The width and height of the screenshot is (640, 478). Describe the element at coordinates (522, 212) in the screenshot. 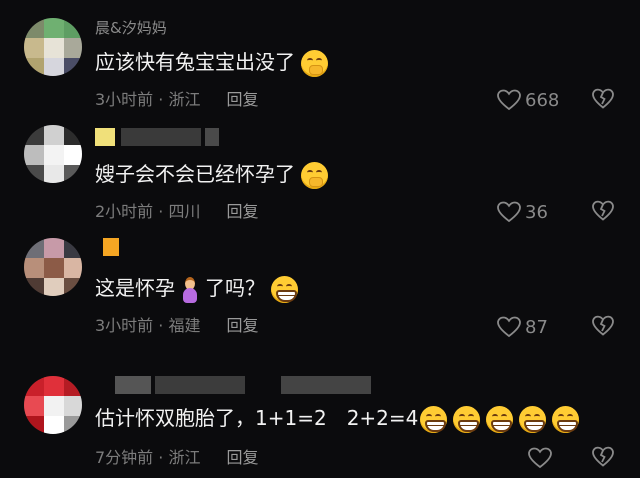

I see `like-button: 36` at that location.